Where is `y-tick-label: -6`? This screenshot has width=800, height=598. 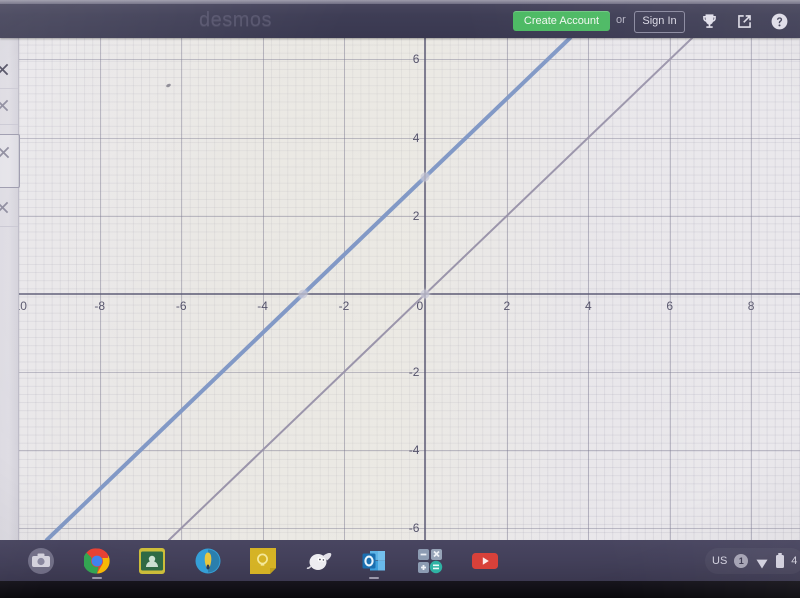
y-tick-label: -6 is located at coordinates (414, 528).